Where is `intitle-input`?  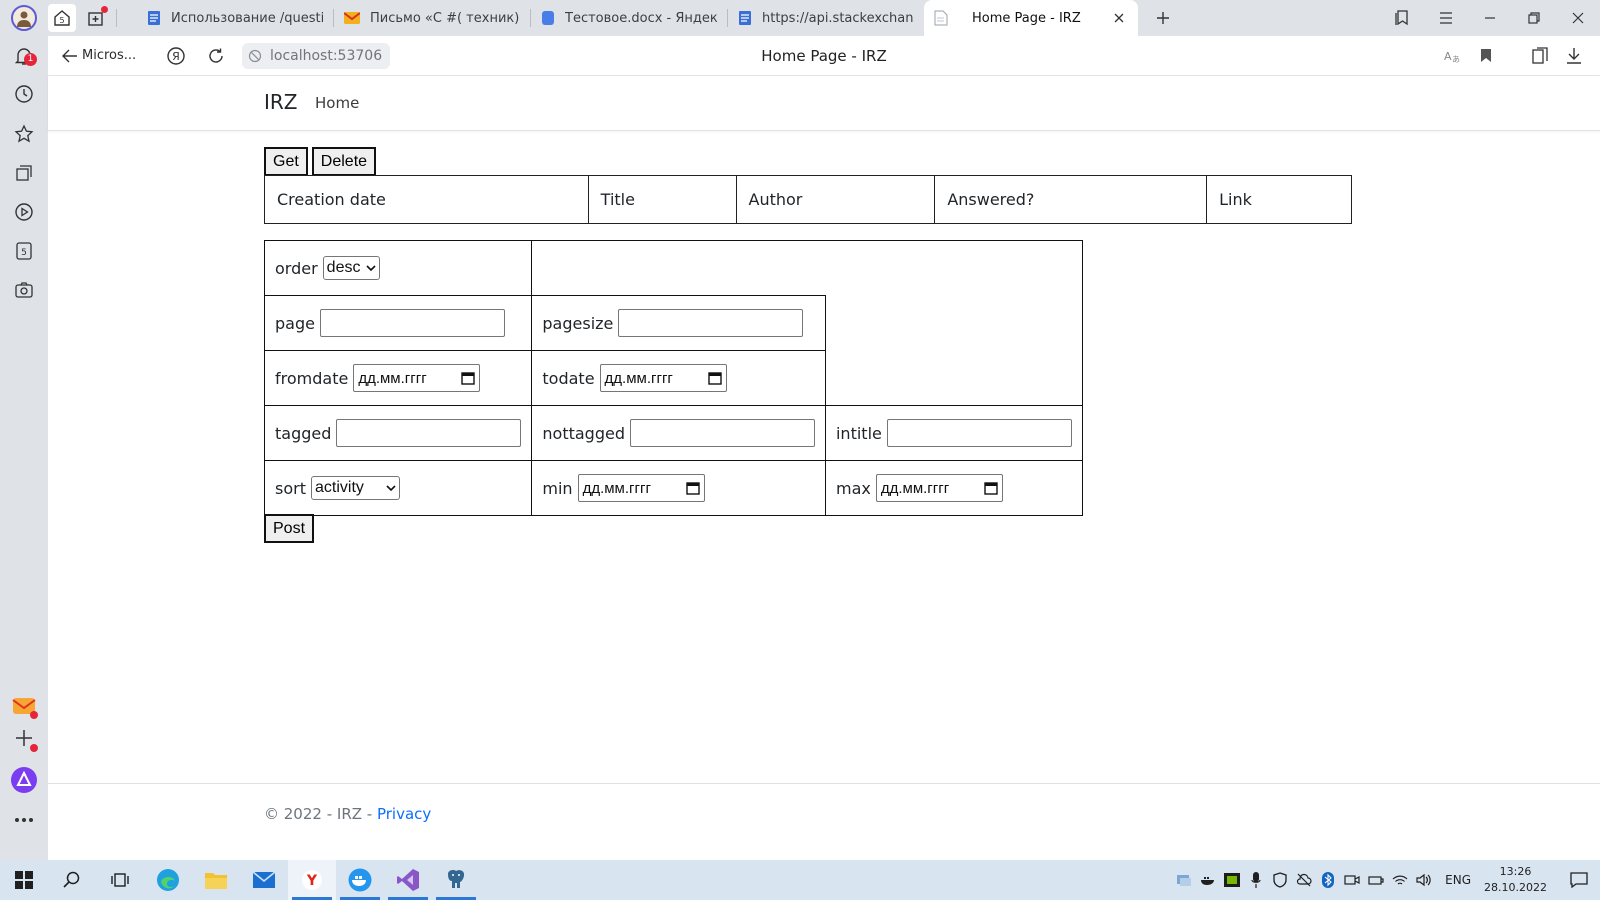 intitle-input is located at coordinates (979, 433).